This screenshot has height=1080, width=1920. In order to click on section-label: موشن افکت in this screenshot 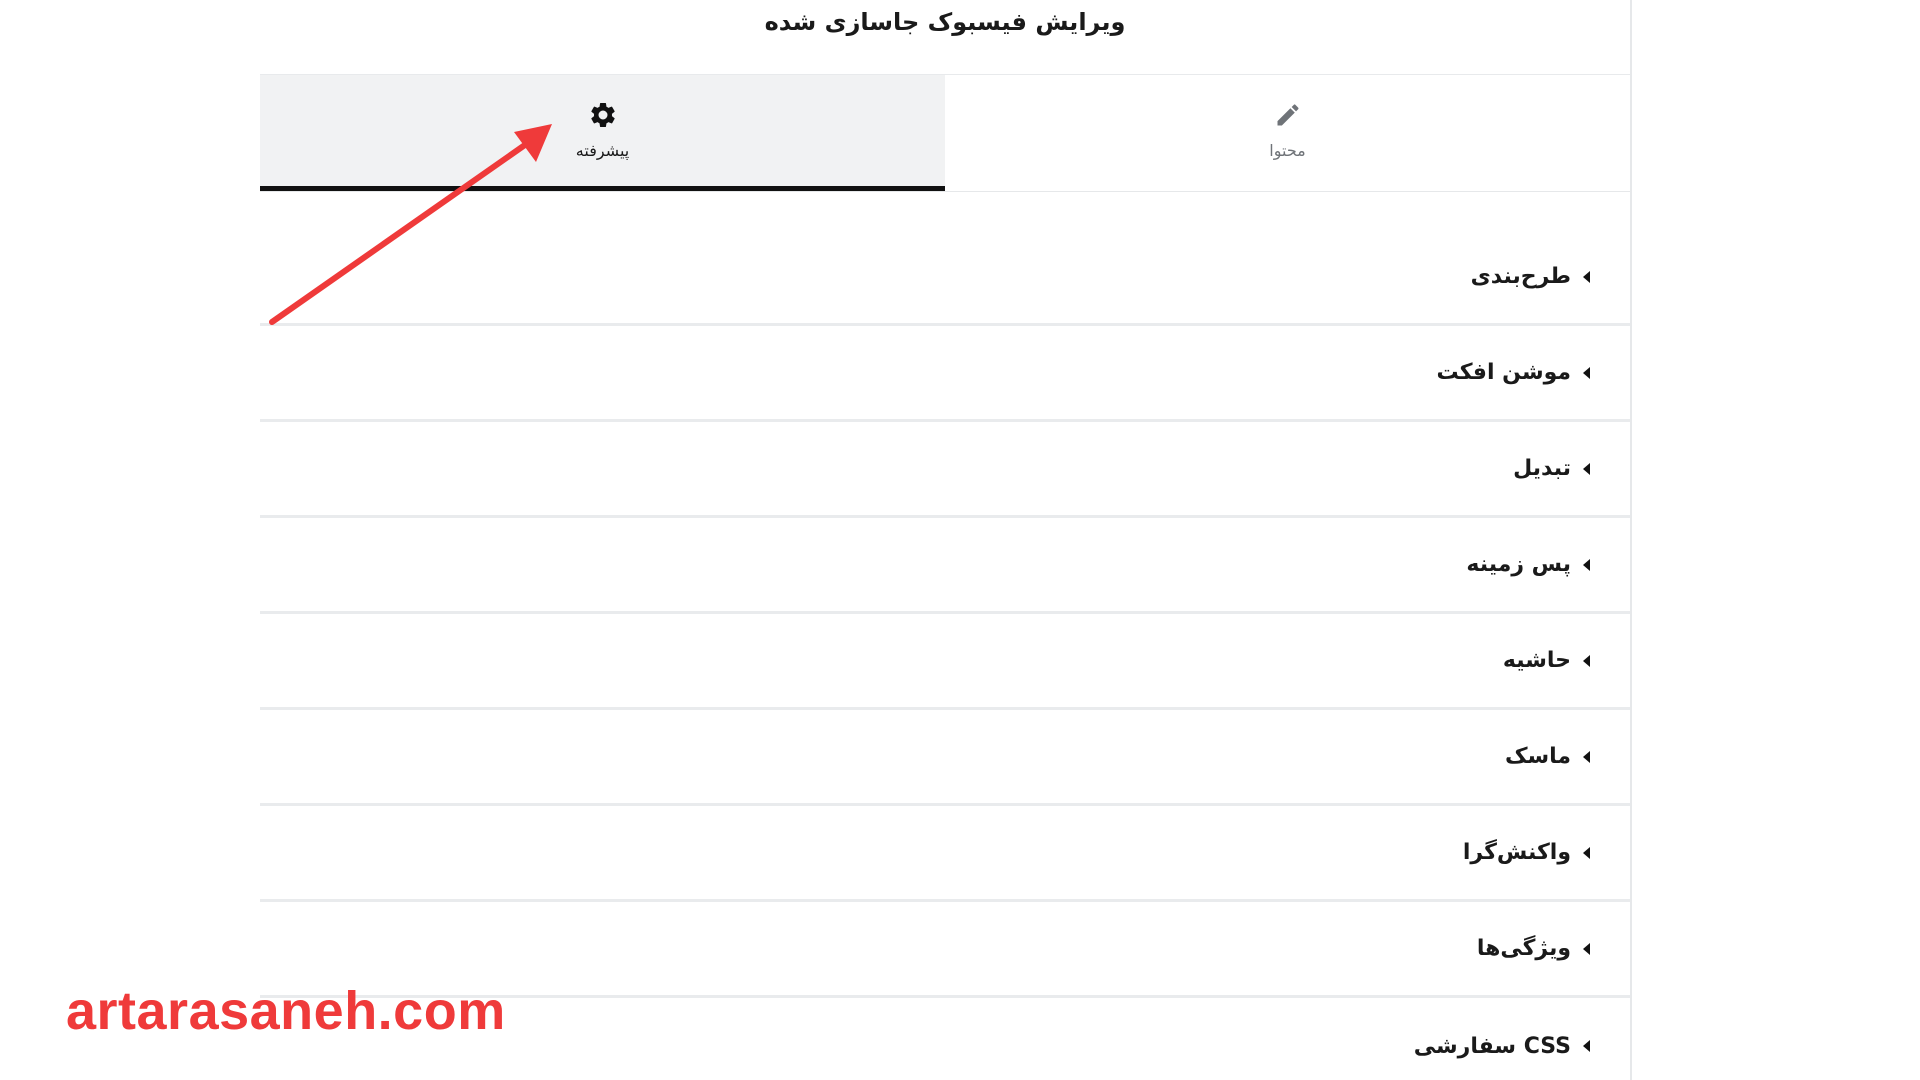, I will do `click(1503, 372)`.